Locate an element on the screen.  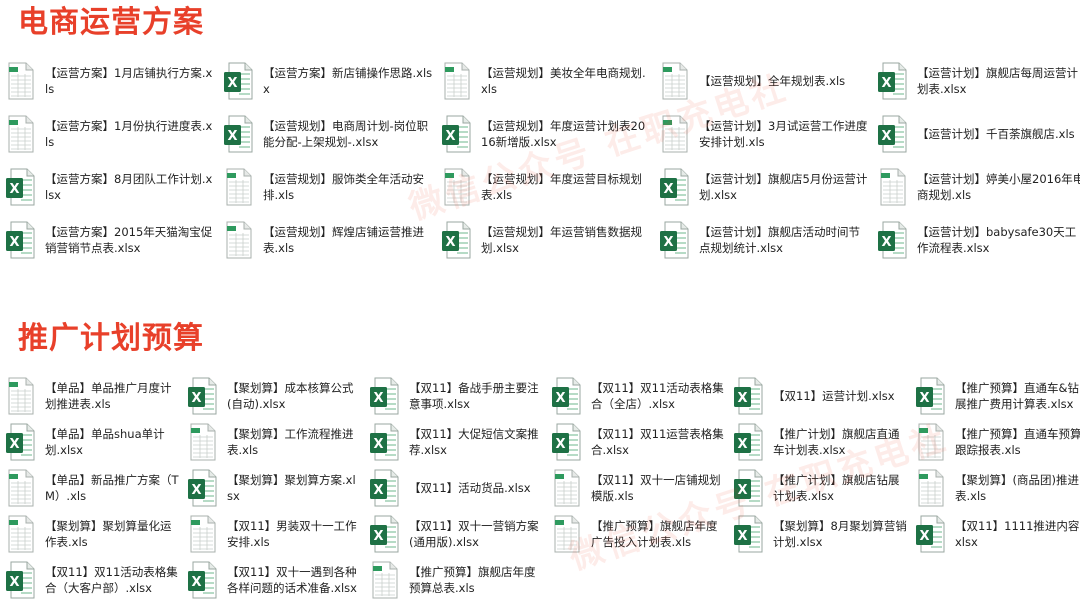
file-name: 【运营计划】婷美小屋2016年电商规划.xls is located at coordinates (998, 187).